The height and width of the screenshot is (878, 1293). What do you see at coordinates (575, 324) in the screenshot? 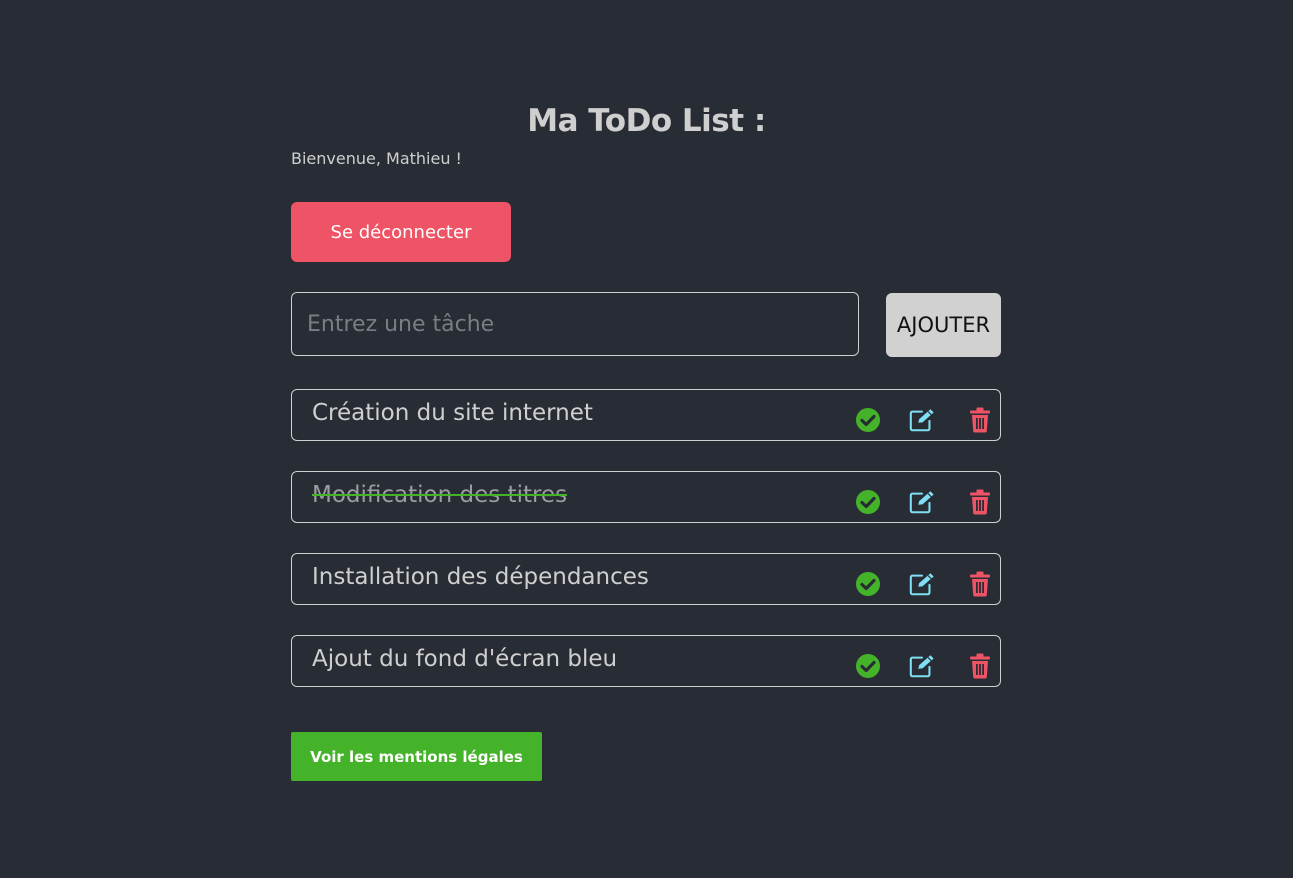
I see `task-input` at bounding box center [575, 324].